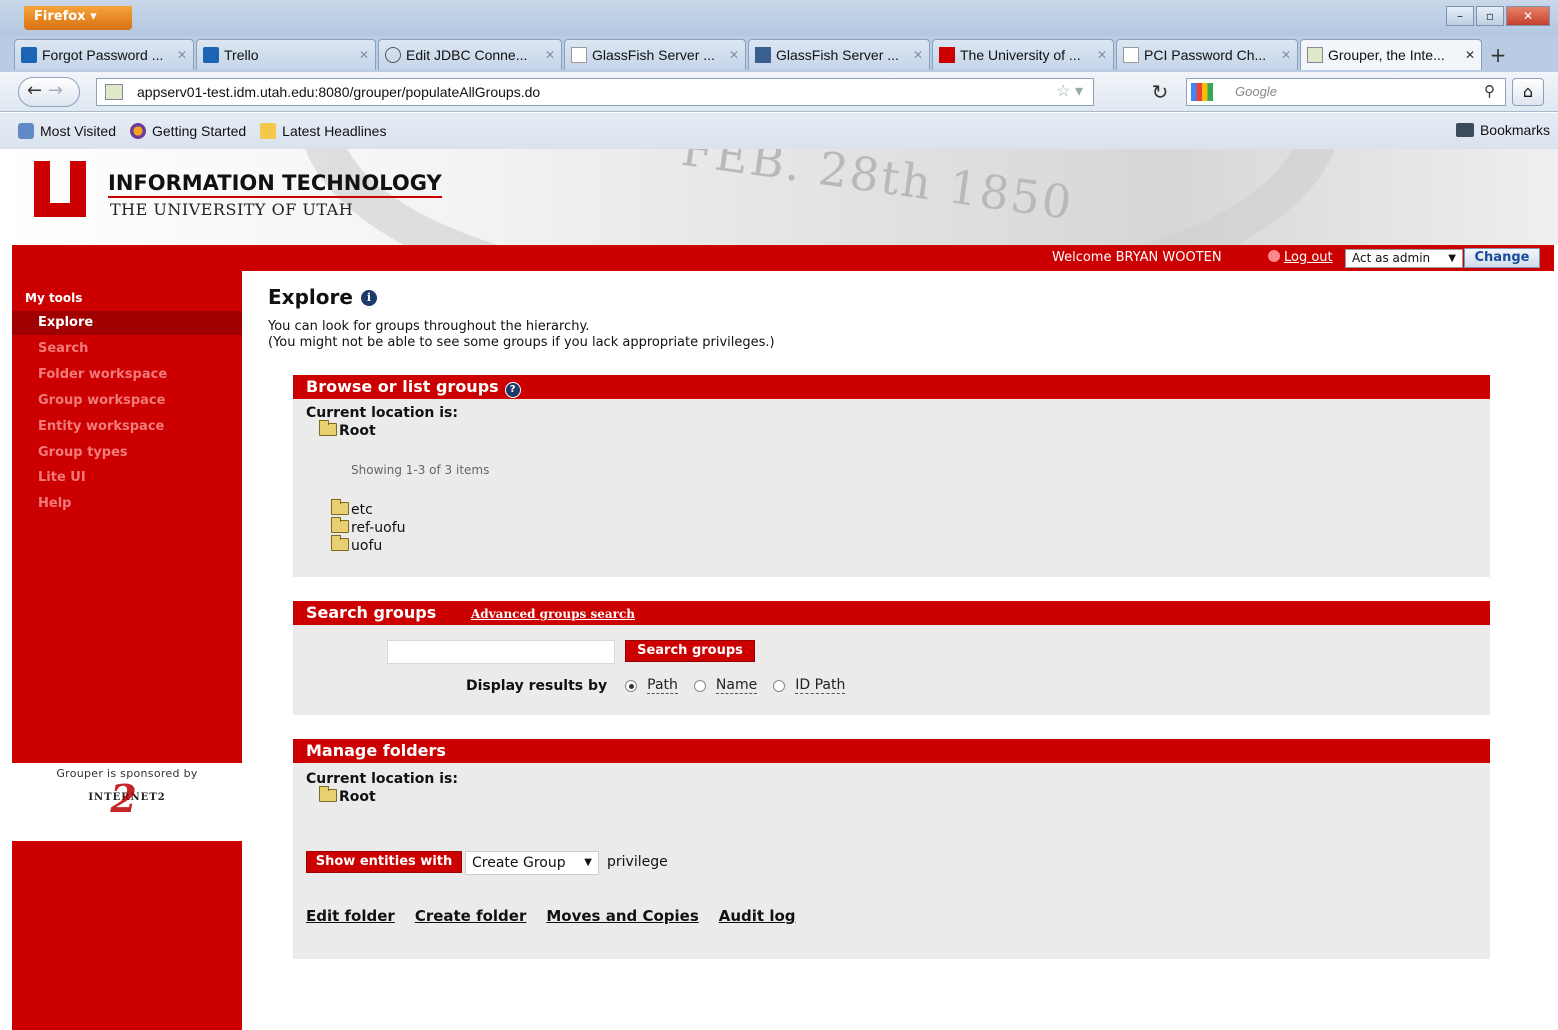 The width and height of the screenshot is (1558, 1030). I want to click on back-button: ← →, so click(49, 92).